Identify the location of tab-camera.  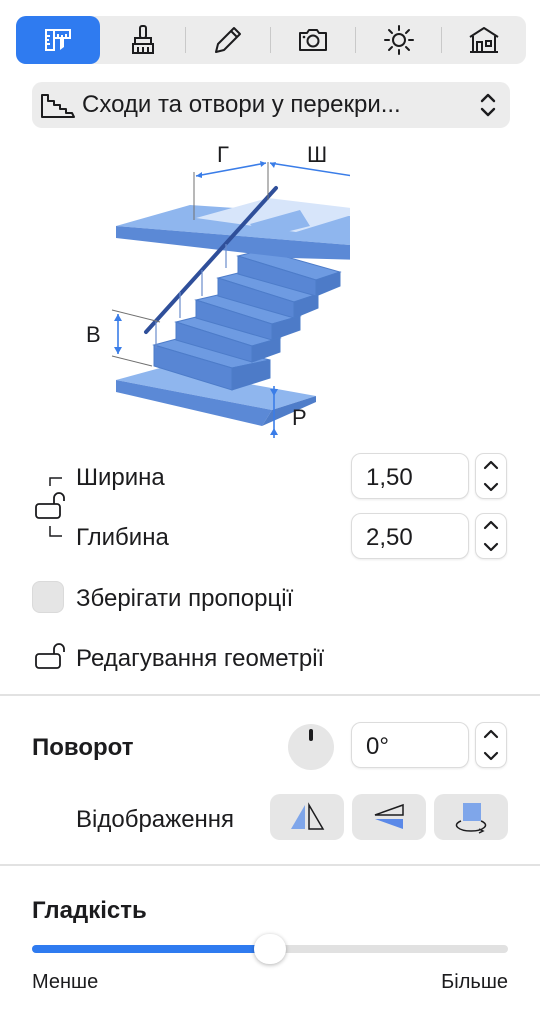
(313, 40).